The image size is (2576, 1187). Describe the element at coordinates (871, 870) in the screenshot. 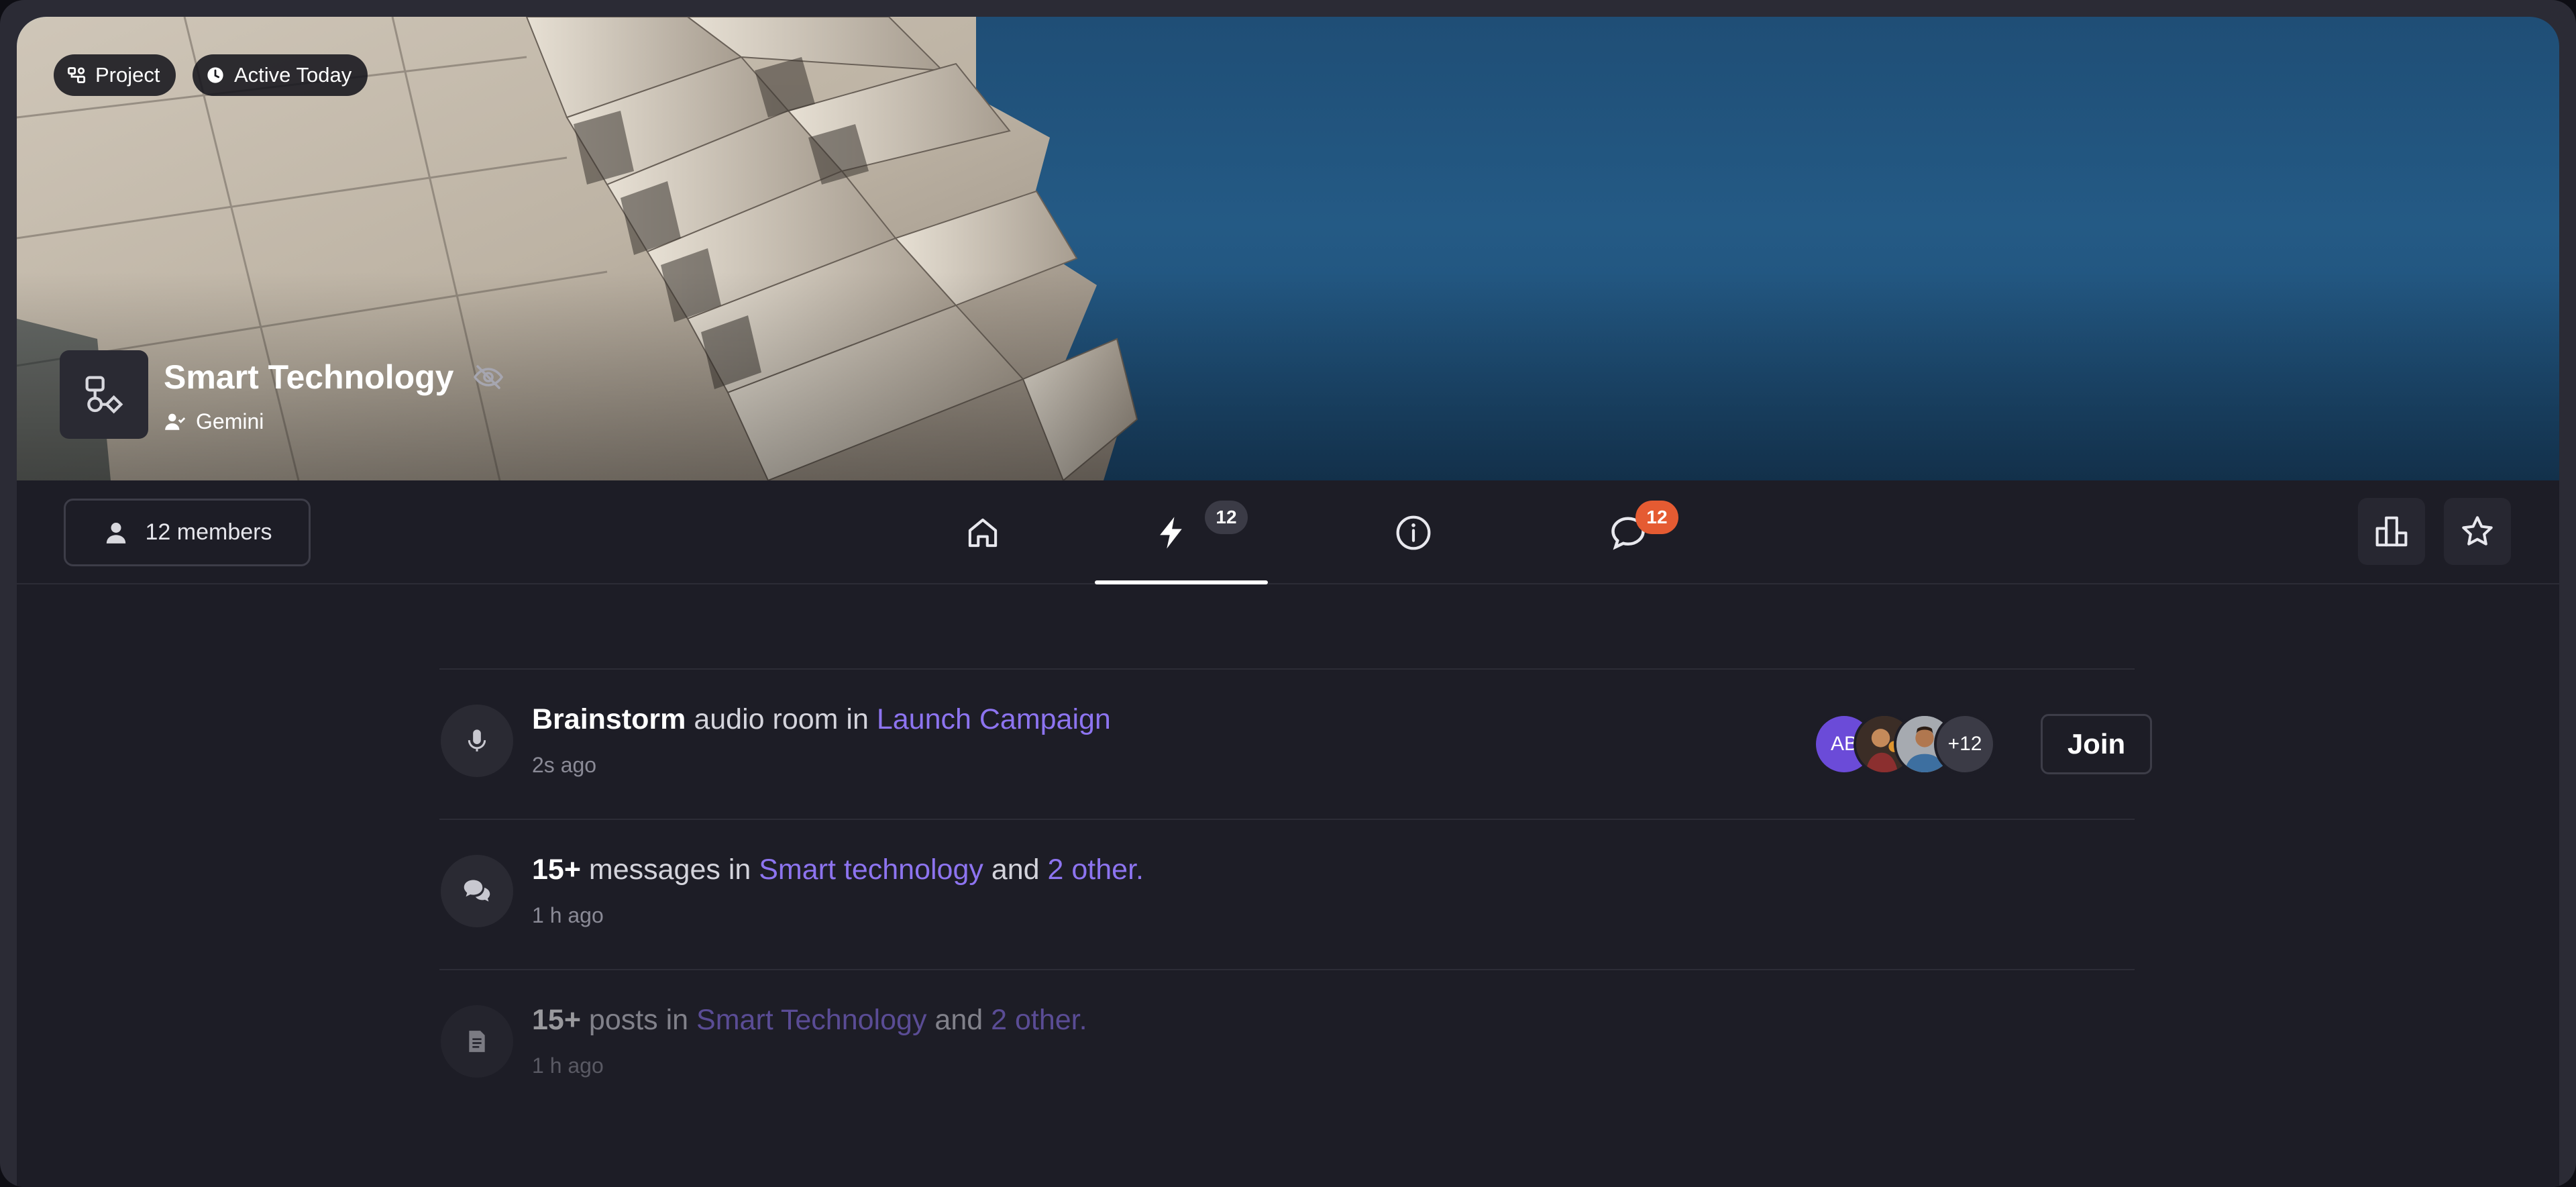

I see `smart-technology-link: Smart technology` at that location.